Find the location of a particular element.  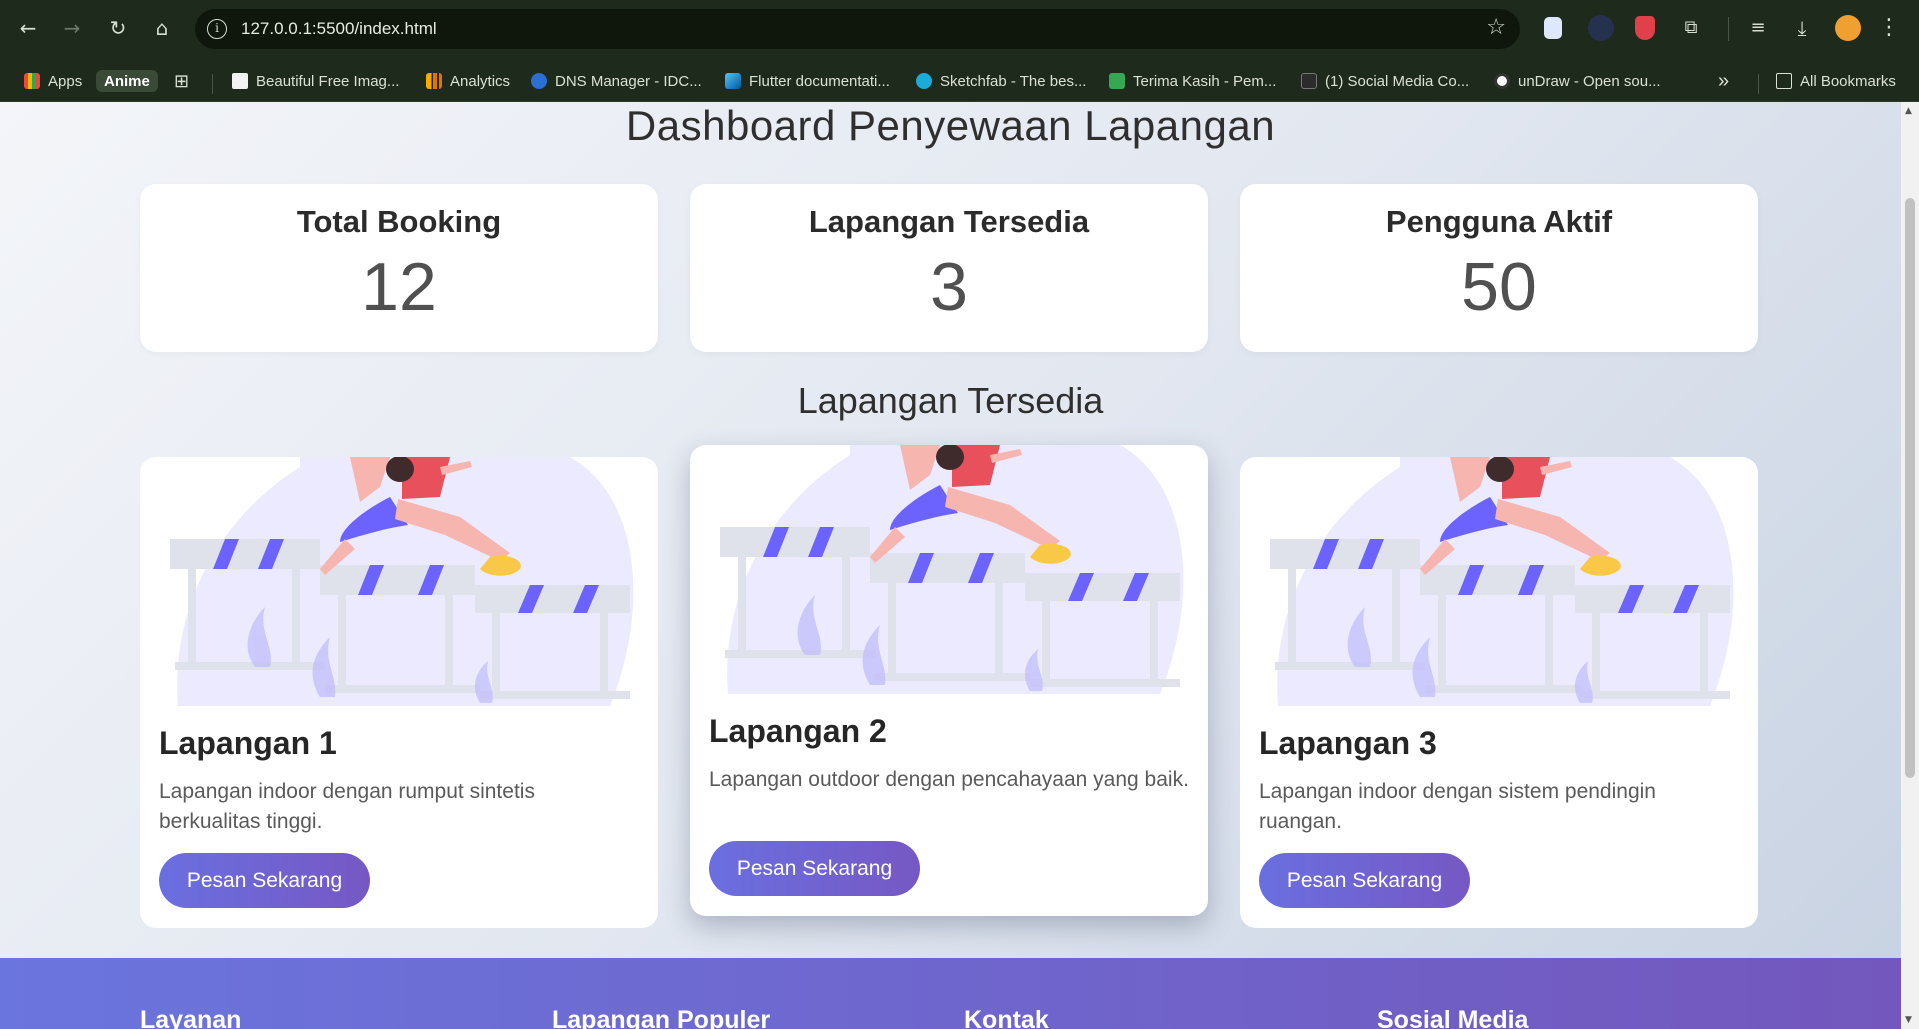

home-icon: ⌂ is located at coordinates (162, 28).